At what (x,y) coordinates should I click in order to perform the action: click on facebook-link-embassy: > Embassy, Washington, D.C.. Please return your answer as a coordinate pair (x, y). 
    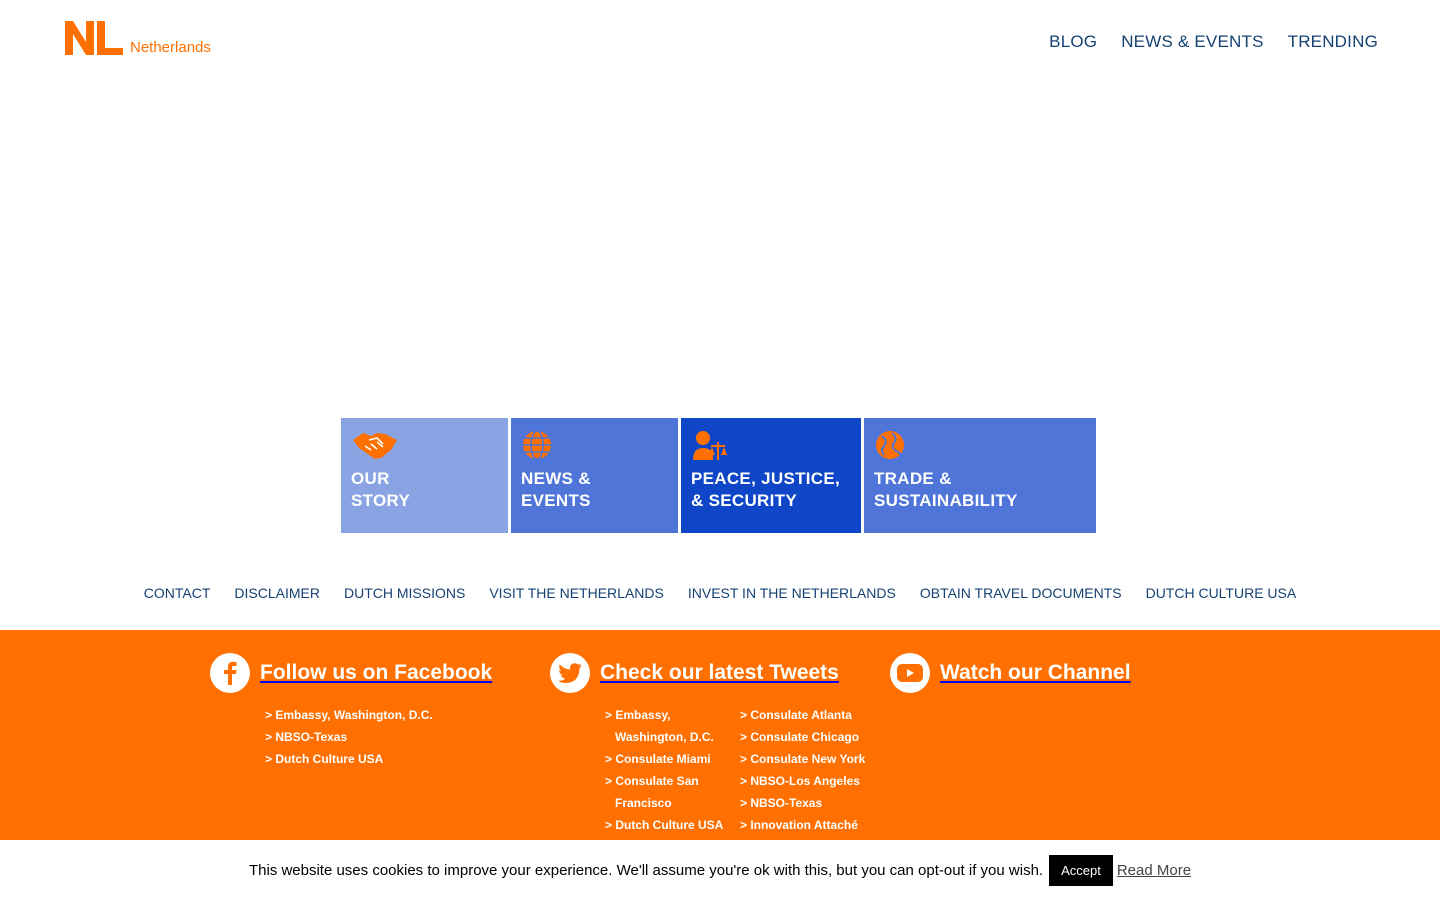
    Looking at the image, I should click on (365, 715).